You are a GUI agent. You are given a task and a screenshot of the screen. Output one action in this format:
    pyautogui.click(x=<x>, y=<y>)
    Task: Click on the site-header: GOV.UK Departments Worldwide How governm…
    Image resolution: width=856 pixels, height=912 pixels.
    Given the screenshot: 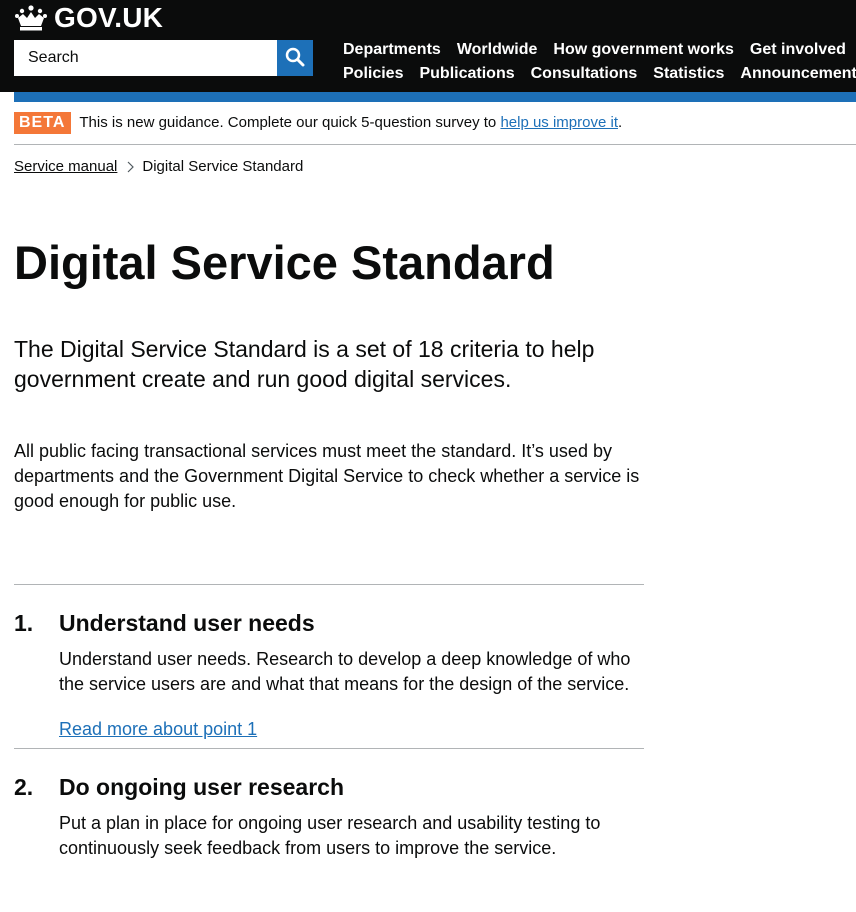 What is the action you would take?
    pyautogui.click(x=428, y=46)
    